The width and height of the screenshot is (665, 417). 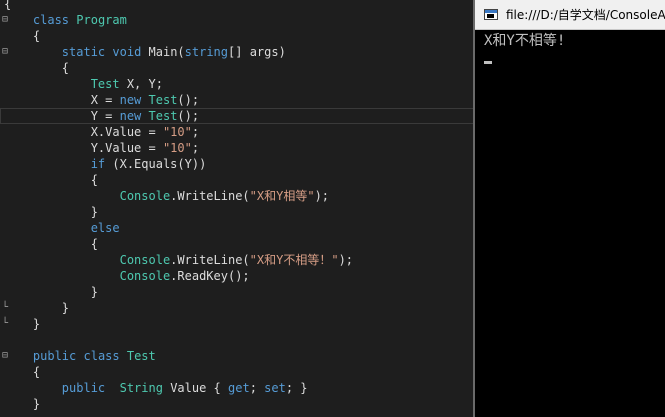 What do you see at coordinates (585, 15) in the screenshot?
I see `console-title: file:///D:/自学文档/ConsoleA` at bounding box center [585, 15].